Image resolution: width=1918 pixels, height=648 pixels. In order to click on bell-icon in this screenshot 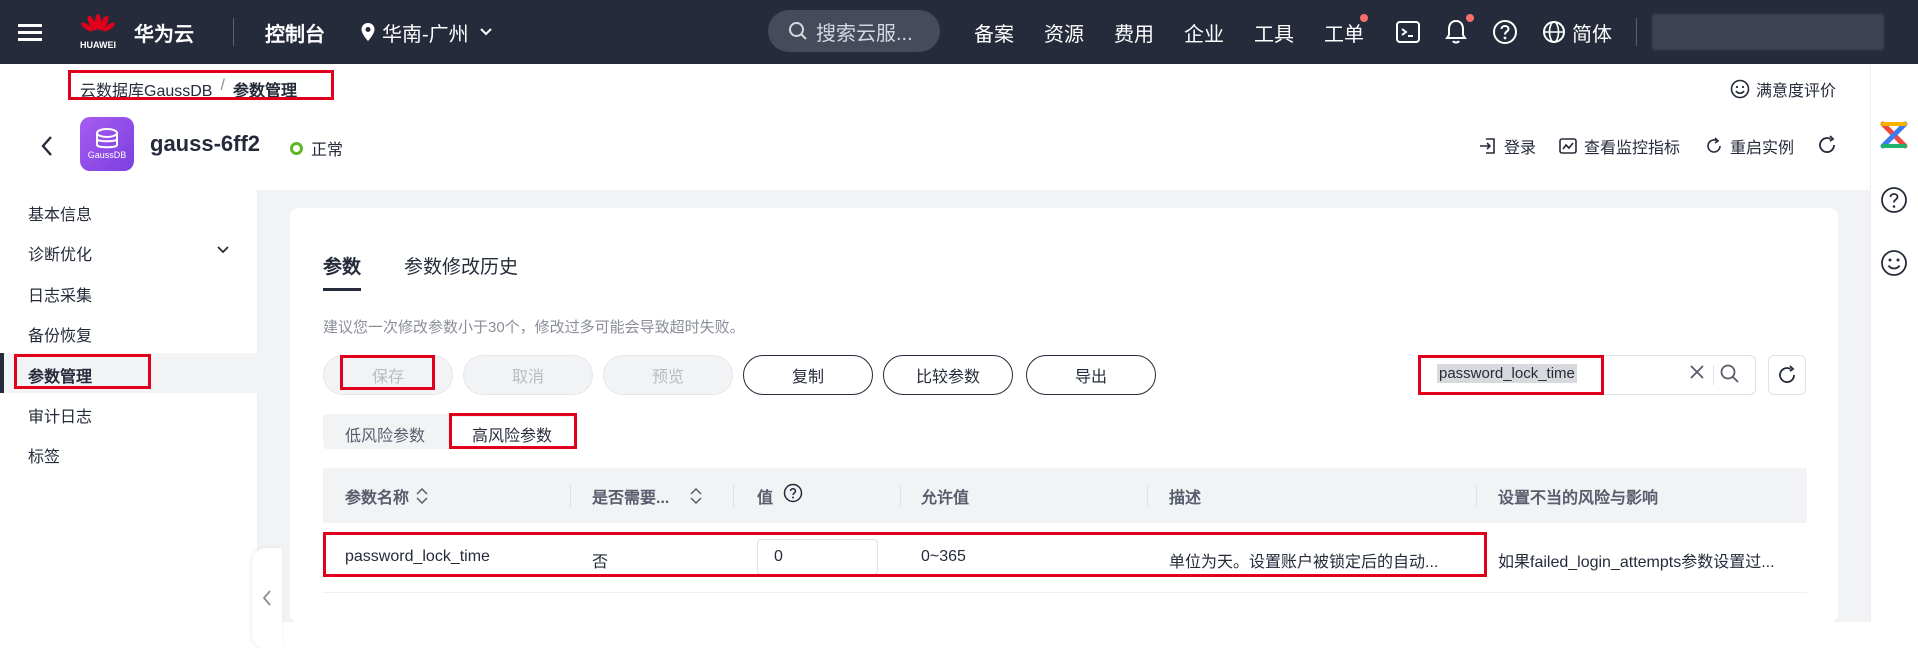, I will do `click(1456, 32)`.